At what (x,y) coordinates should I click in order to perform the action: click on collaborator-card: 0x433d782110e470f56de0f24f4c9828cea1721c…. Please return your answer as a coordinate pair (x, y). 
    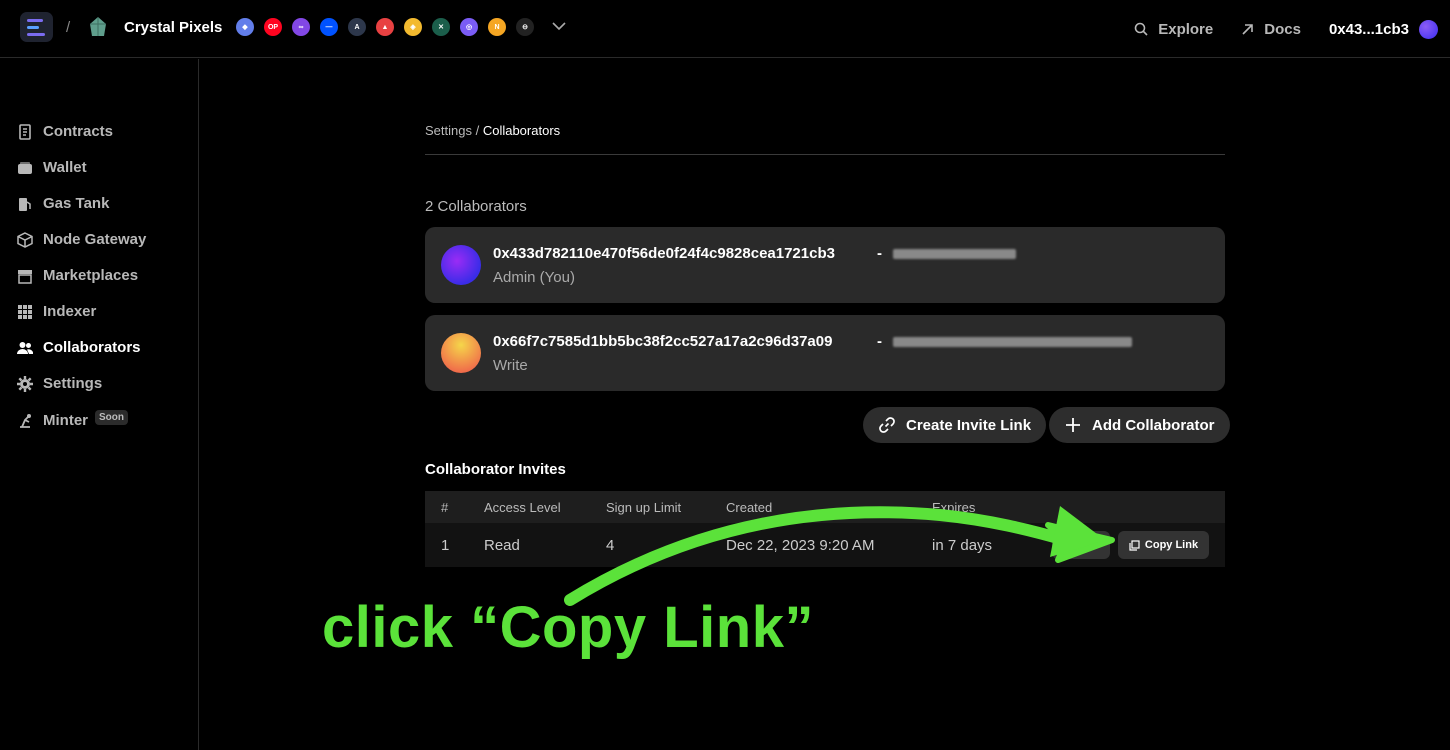
    Looking at the image, I should click on (825, 265).